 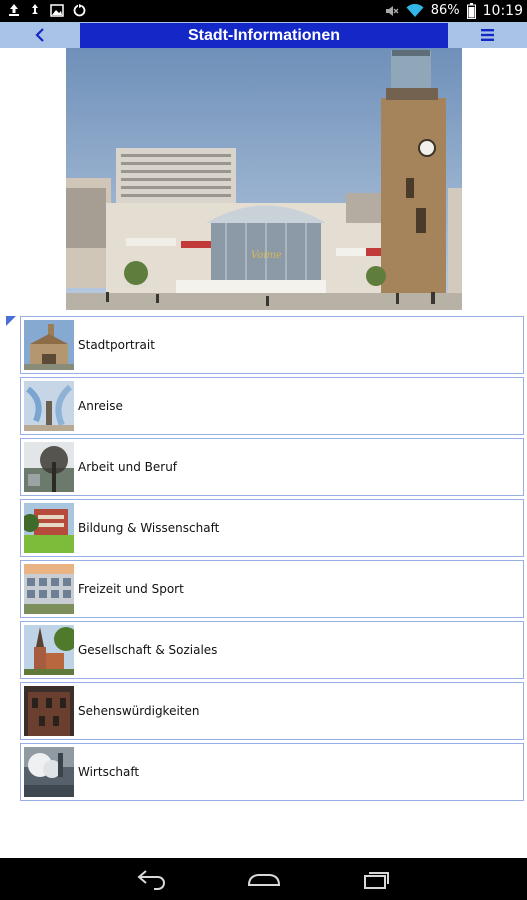 What do you see at coordinates (47, 10) in the screenshot?
I see `notification-icons` at bounding box center [47, 10].